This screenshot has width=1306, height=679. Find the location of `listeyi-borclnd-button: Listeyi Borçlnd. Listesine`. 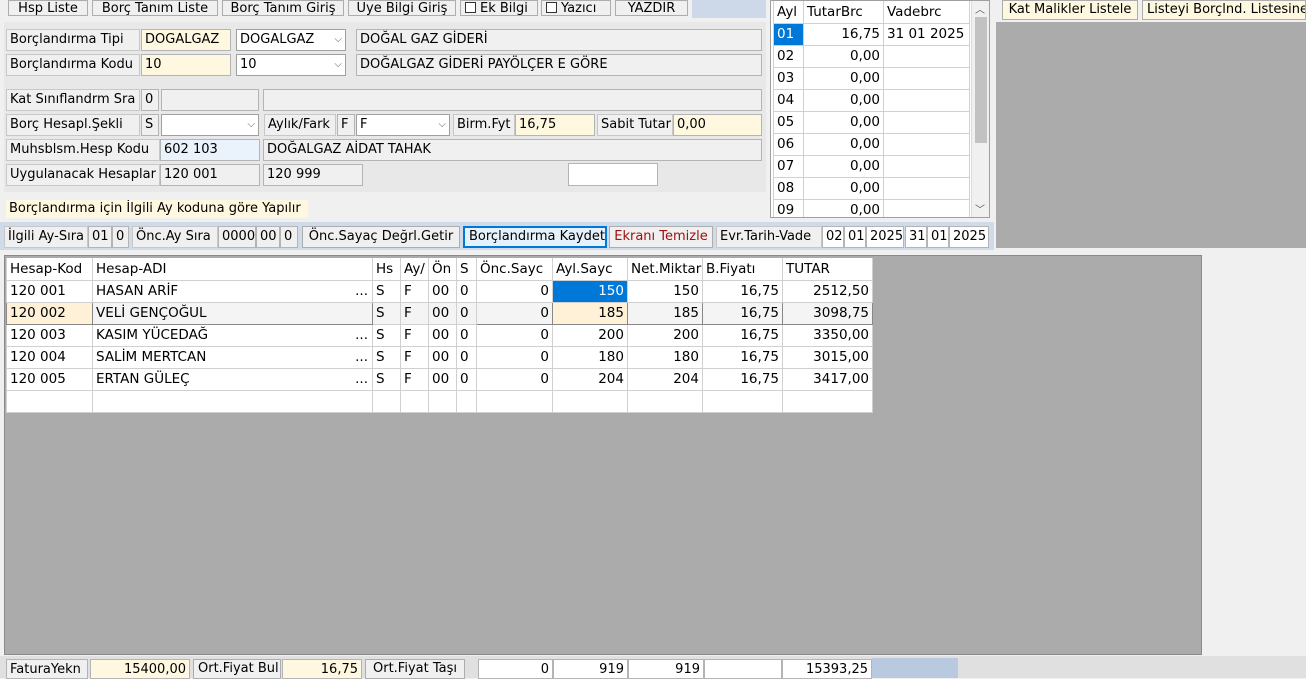

listeyi-borclnd-button: Listeyi Borçlnd. Listesine is located at coordinates (1224, 10).